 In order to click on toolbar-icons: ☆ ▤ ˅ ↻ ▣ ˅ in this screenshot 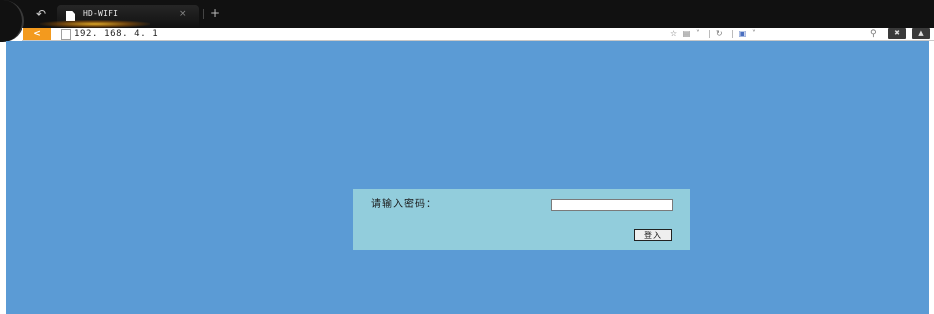, I will do `click(714, 34)`.